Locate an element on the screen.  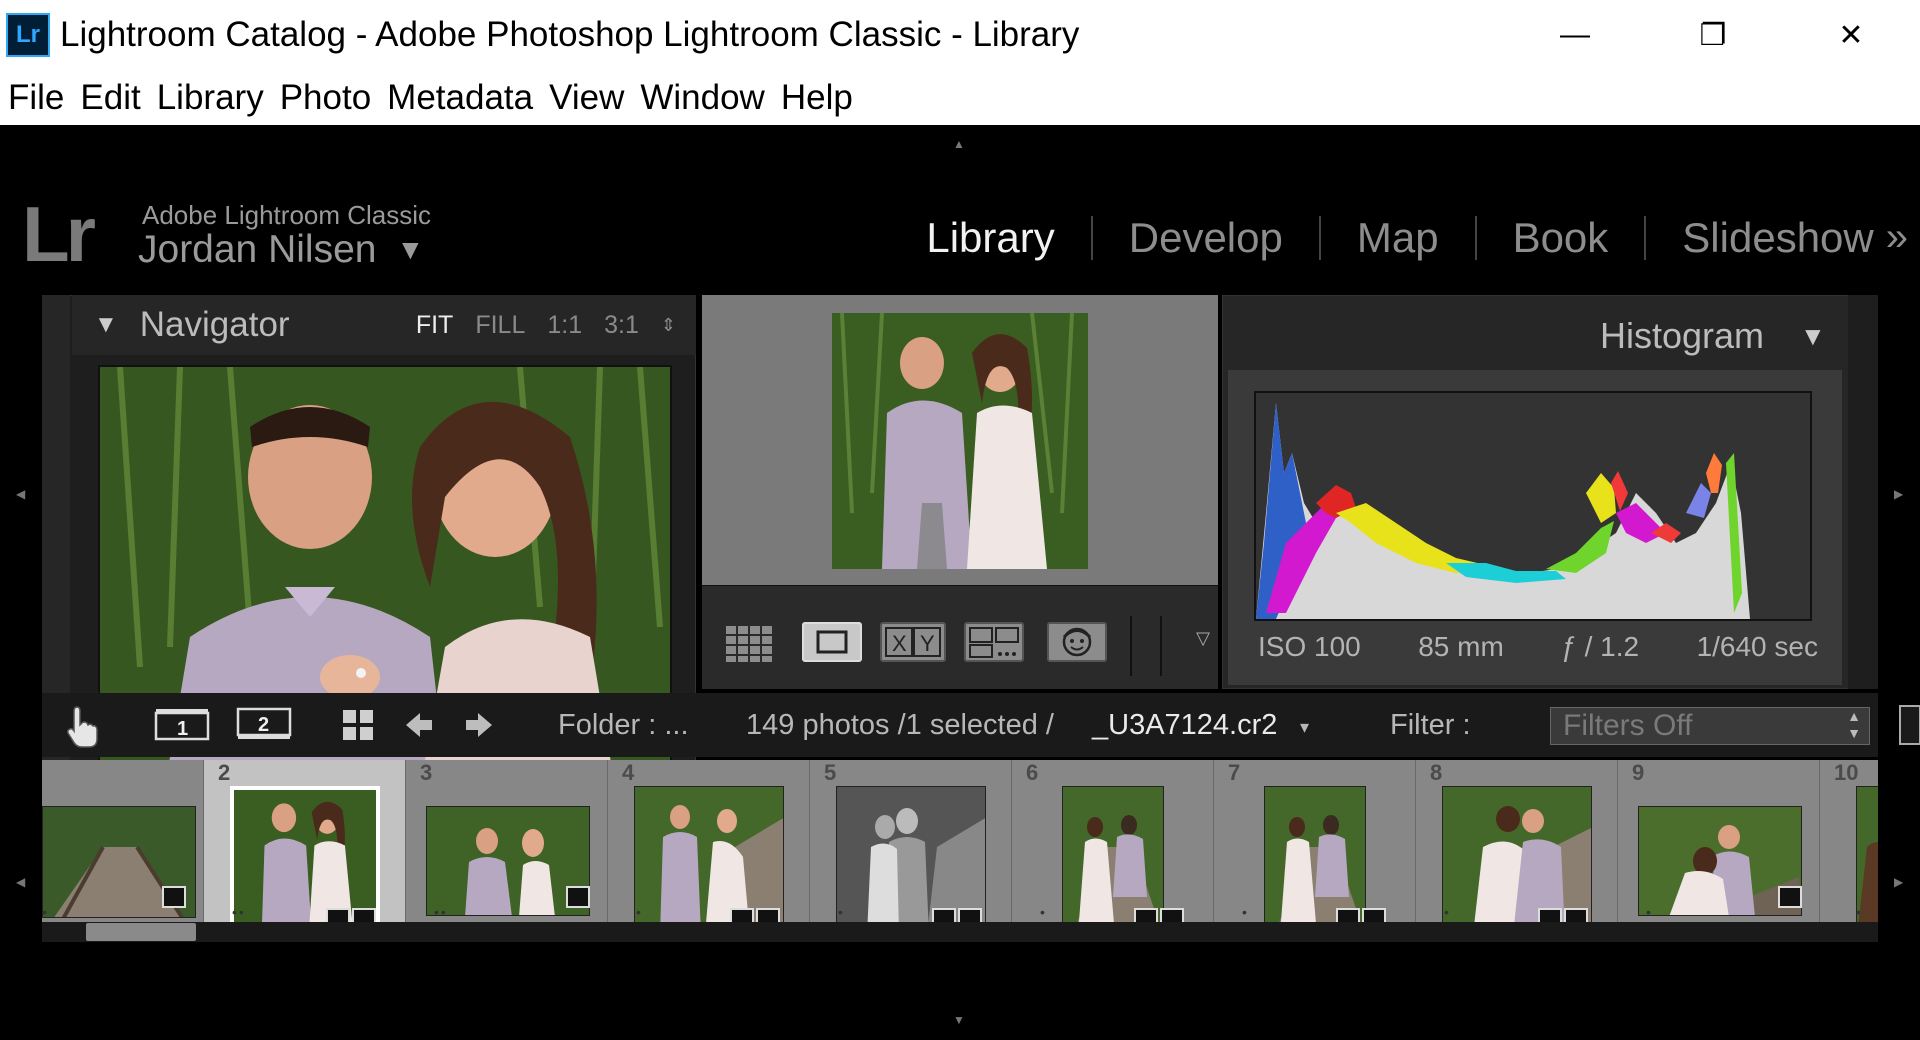
histogram-title: Histogram is located at coordinates (1682, 335).